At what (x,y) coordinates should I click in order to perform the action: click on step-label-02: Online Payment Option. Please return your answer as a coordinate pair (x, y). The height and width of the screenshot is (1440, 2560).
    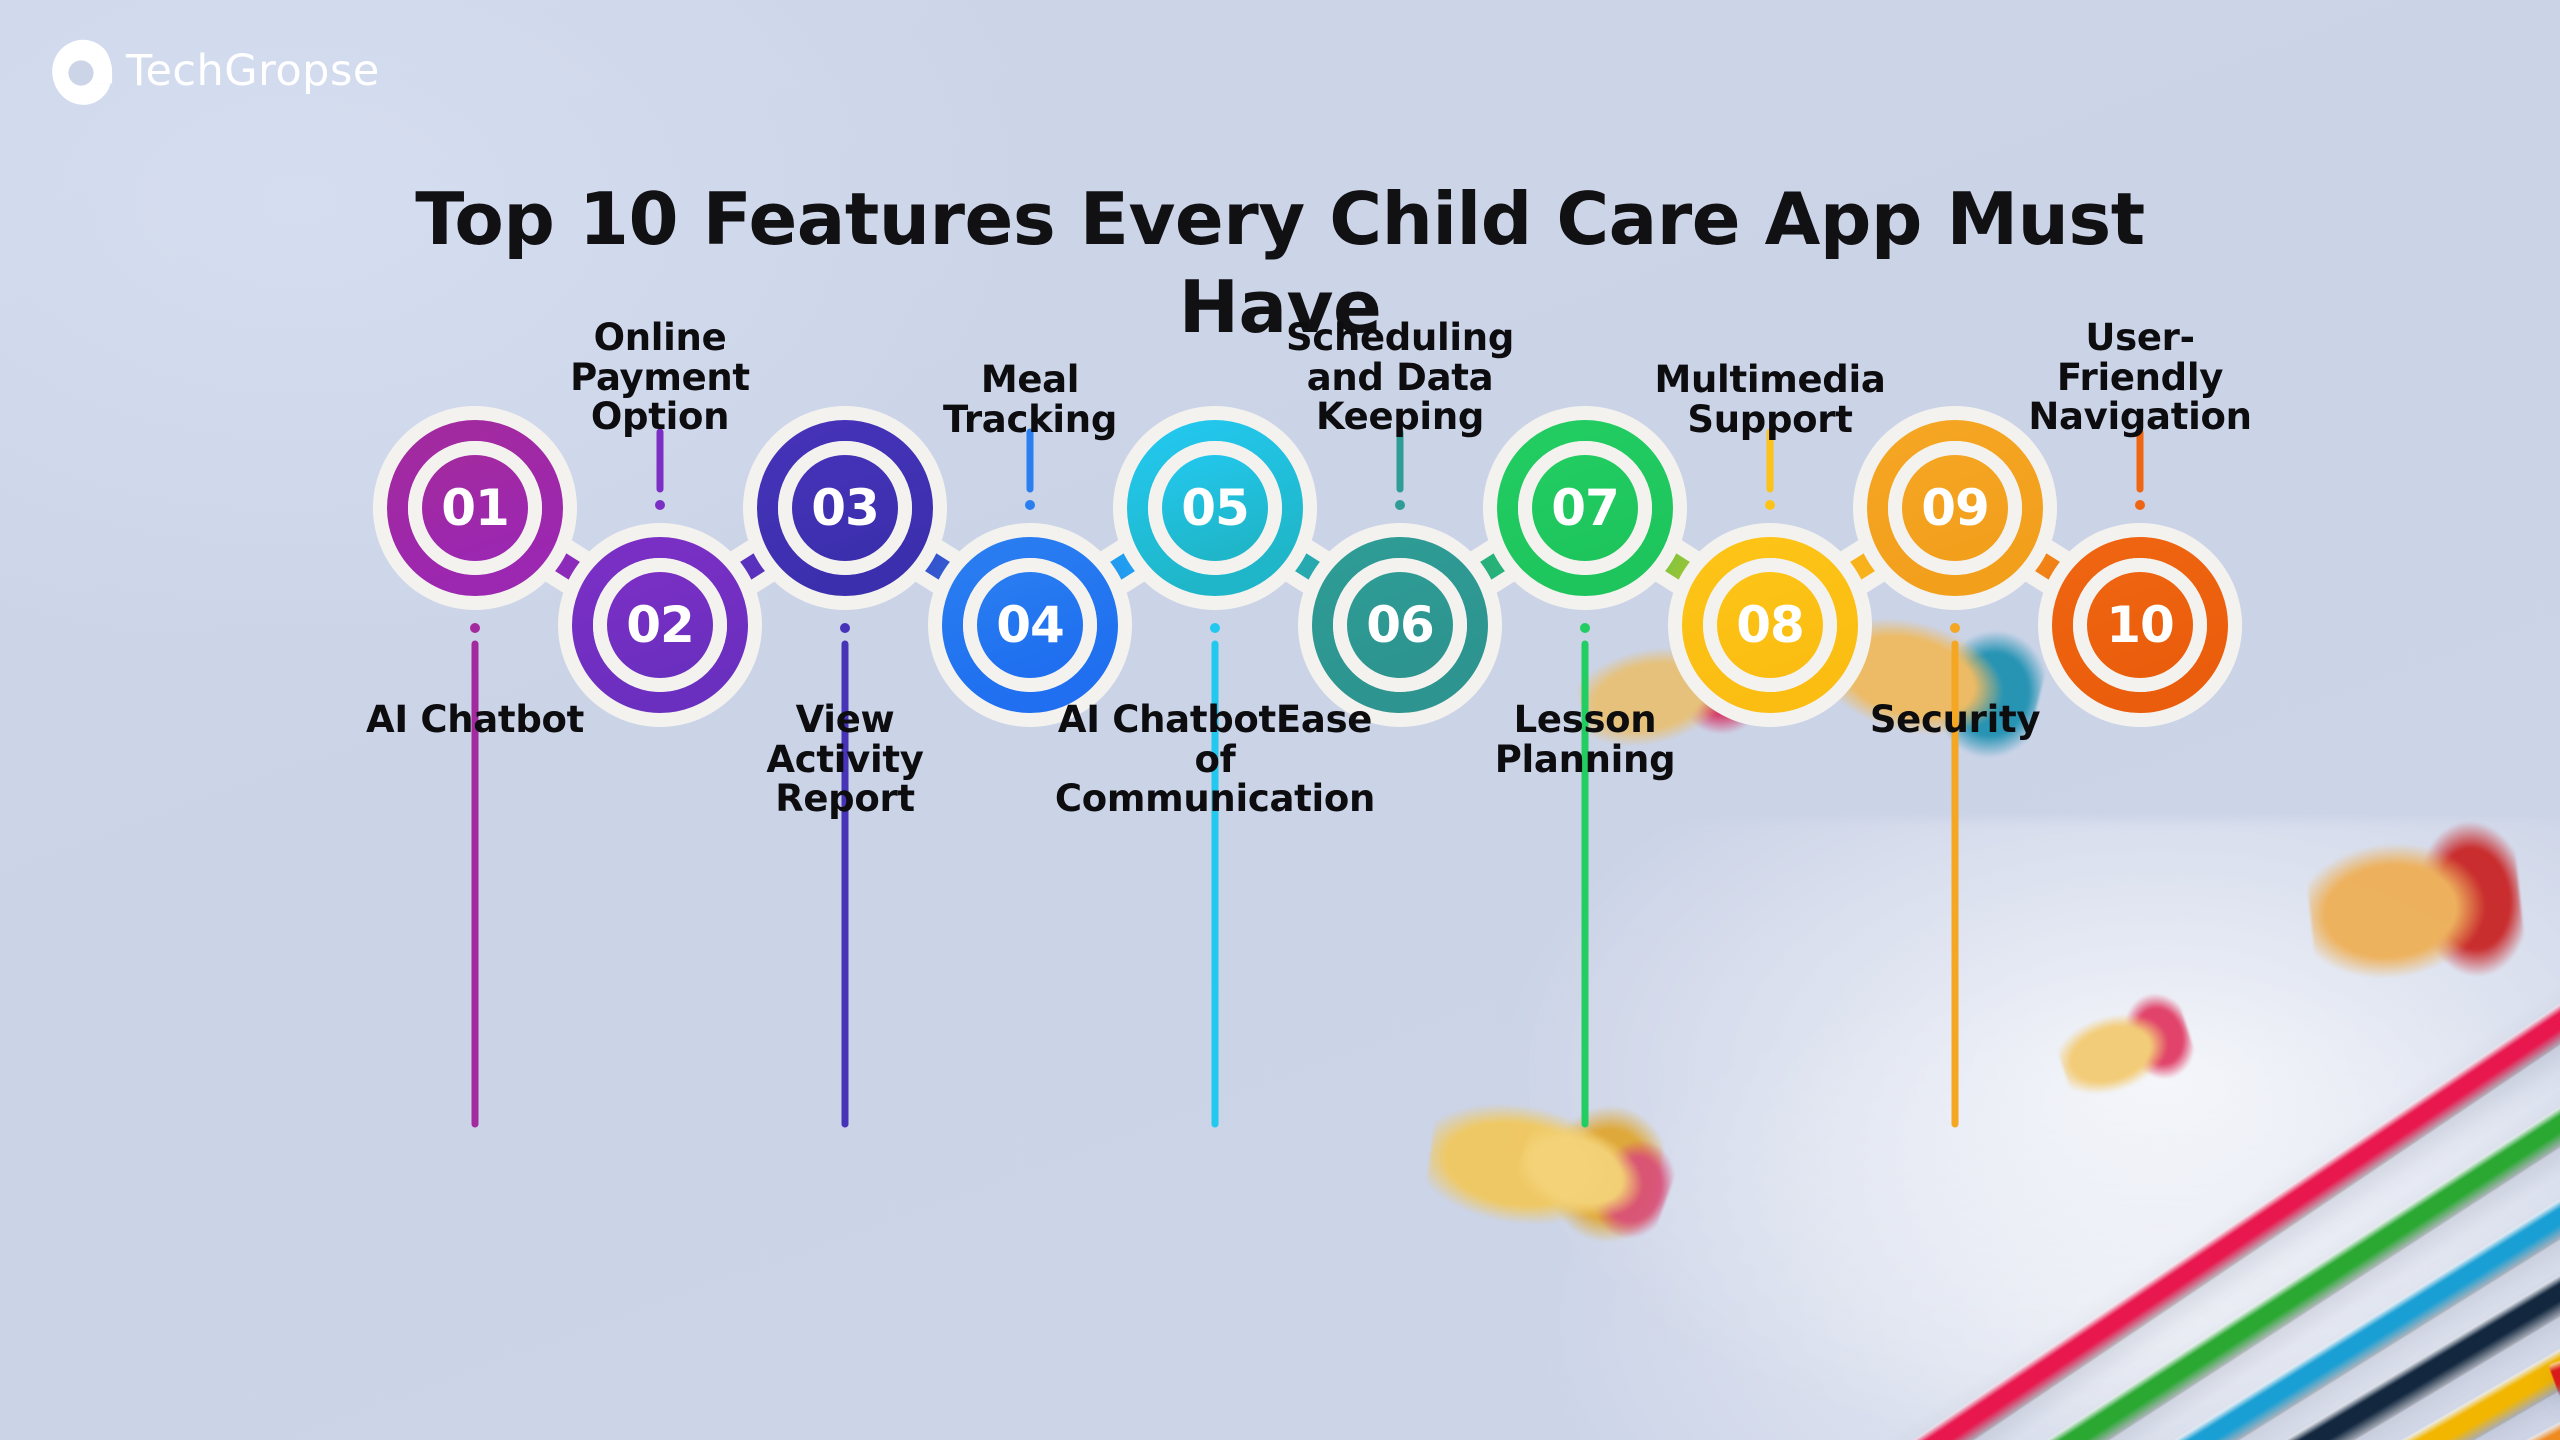
    Looking at the image, I should click on (660, 377).